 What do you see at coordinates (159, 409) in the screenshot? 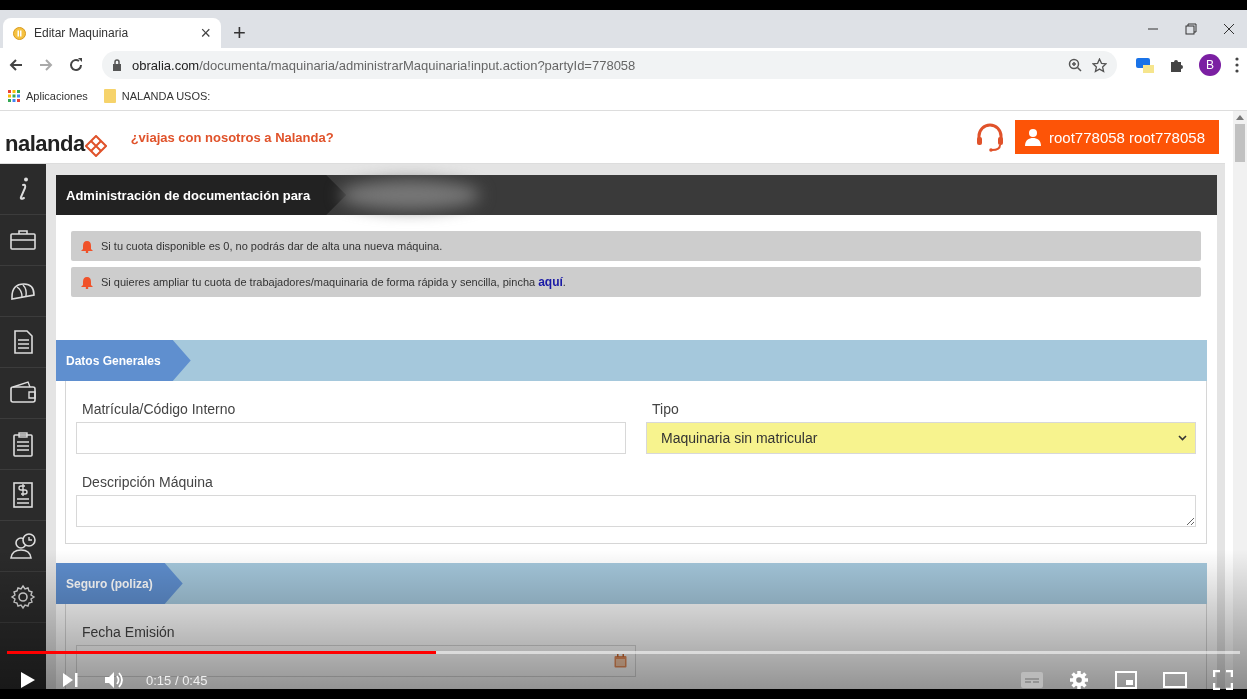
I see `field-label: Matrícula/Código Interno` at bounding box center [159, 409].